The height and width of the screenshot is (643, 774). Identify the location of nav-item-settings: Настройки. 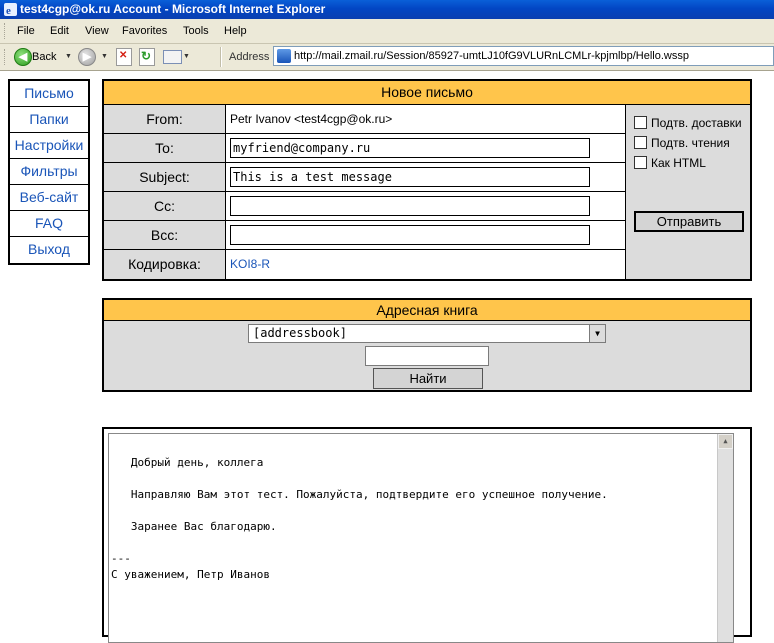
(49, 146).